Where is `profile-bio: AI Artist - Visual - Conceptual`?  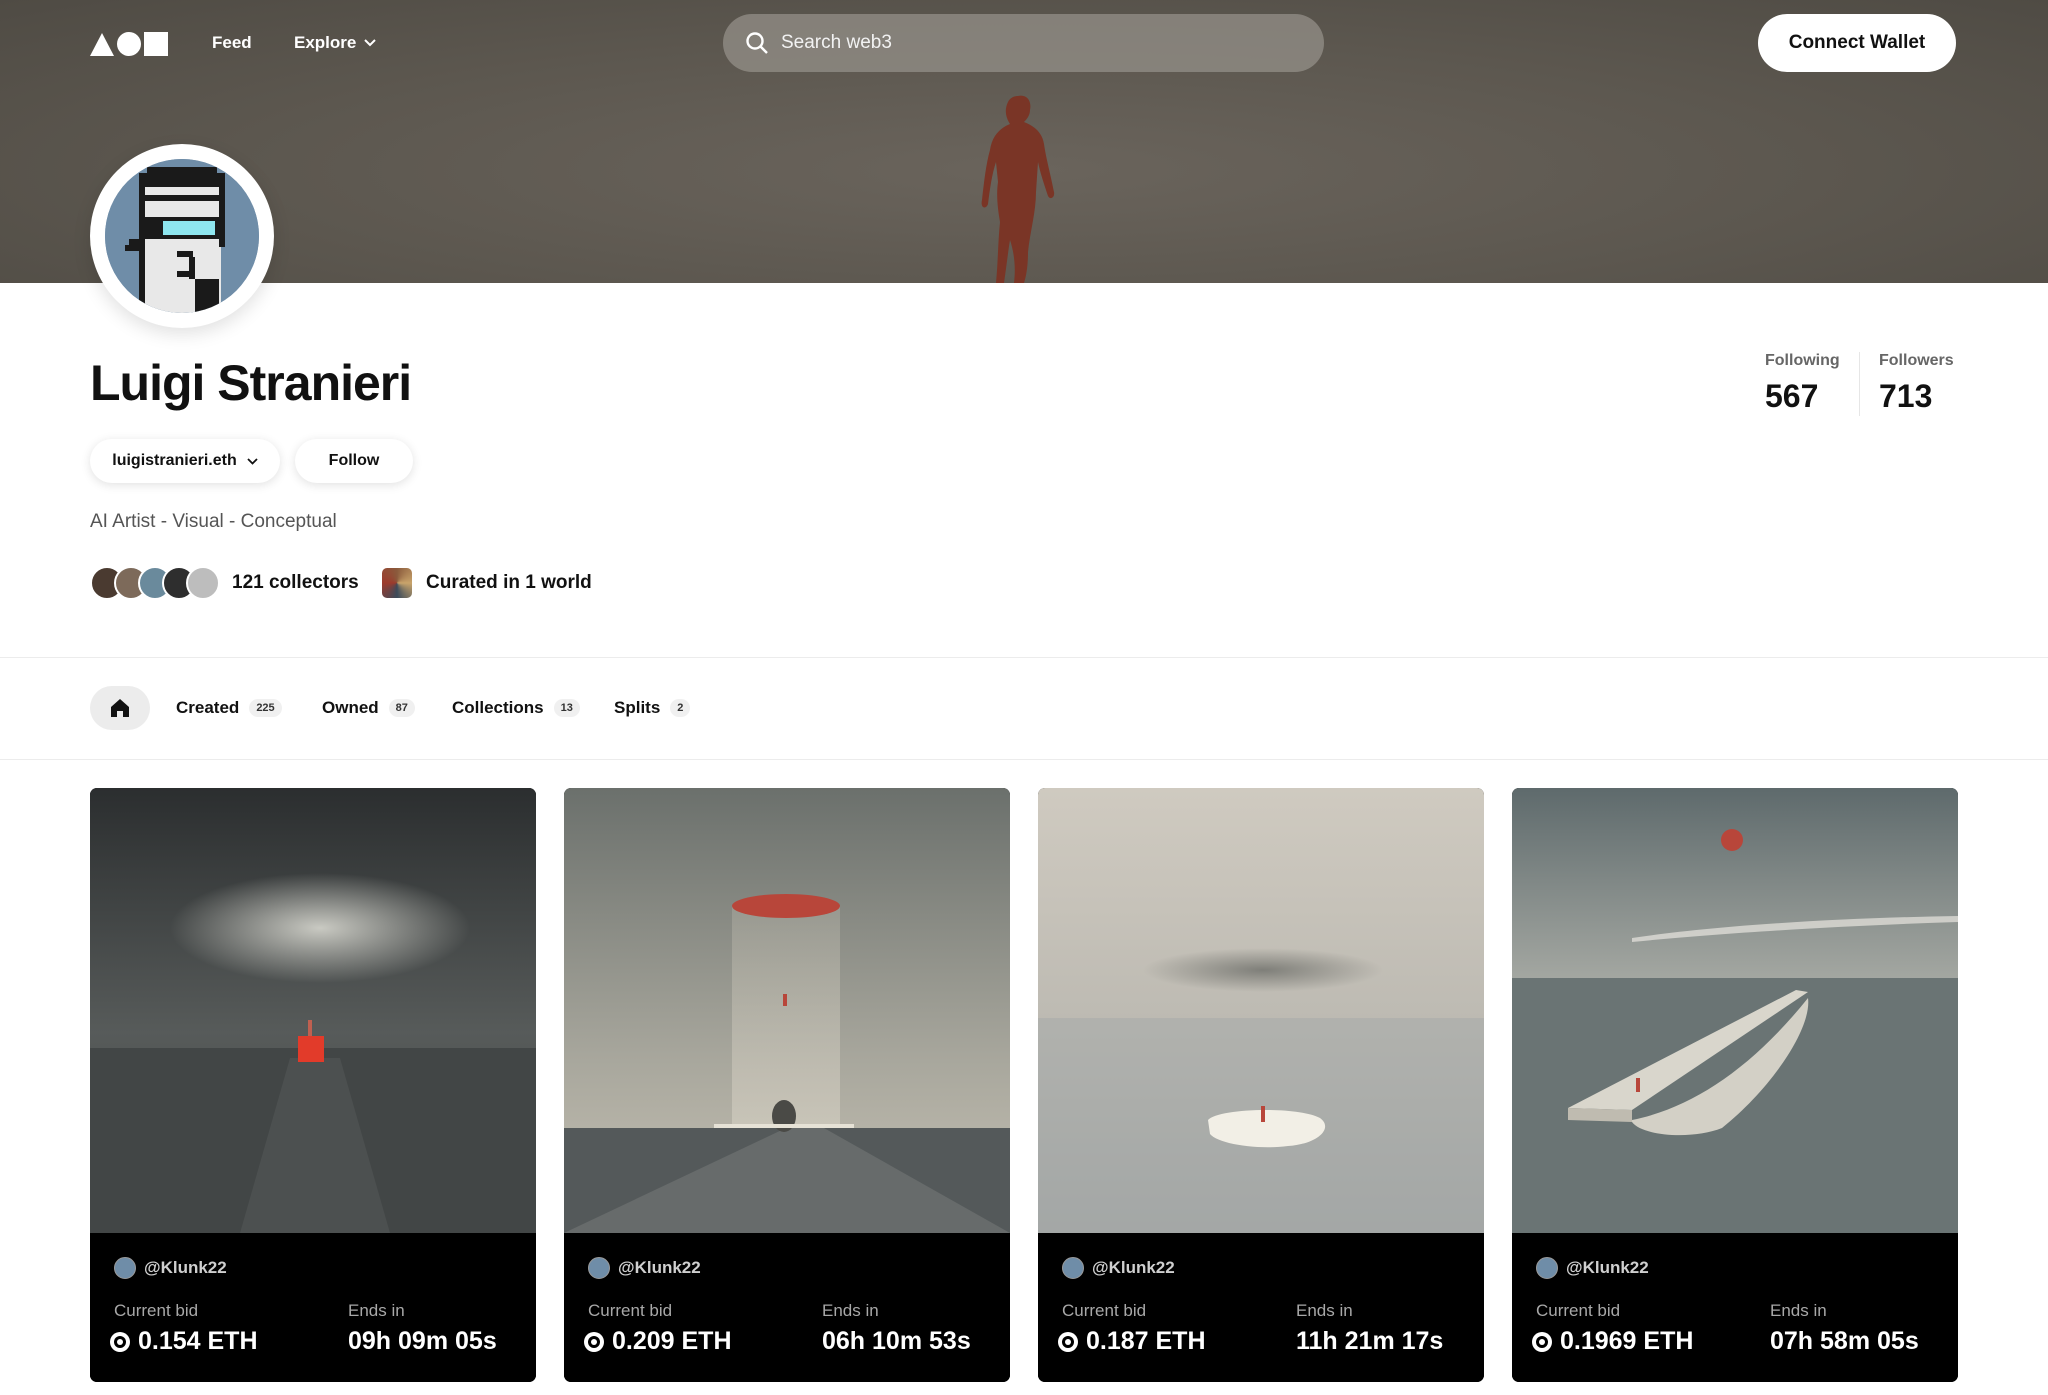
profile-bio: AI Artist - Visual - Conceptual is located at coordinates (213, 521).